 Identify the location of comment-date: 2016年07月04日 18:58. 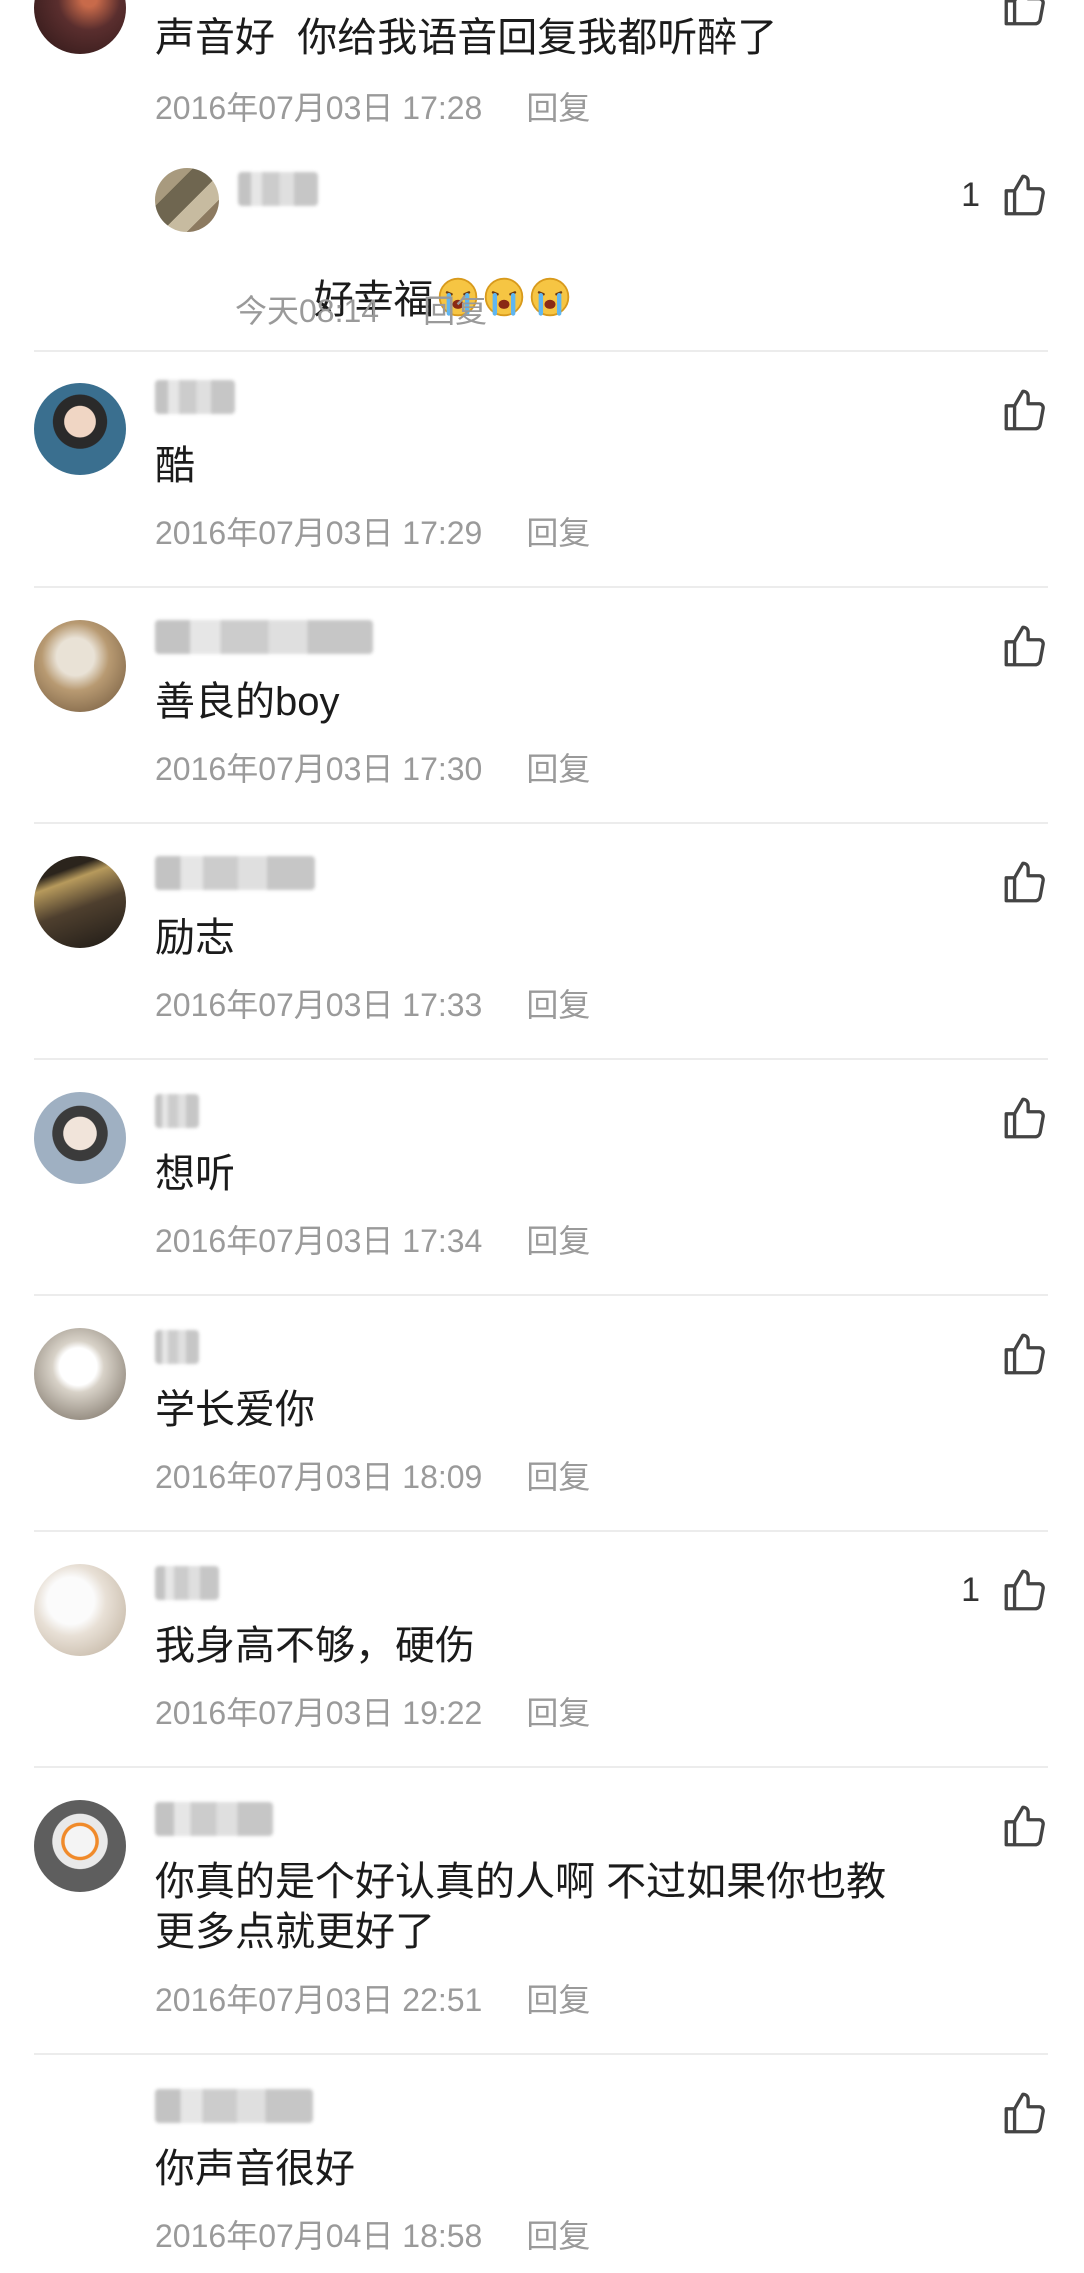
(319, 2236).